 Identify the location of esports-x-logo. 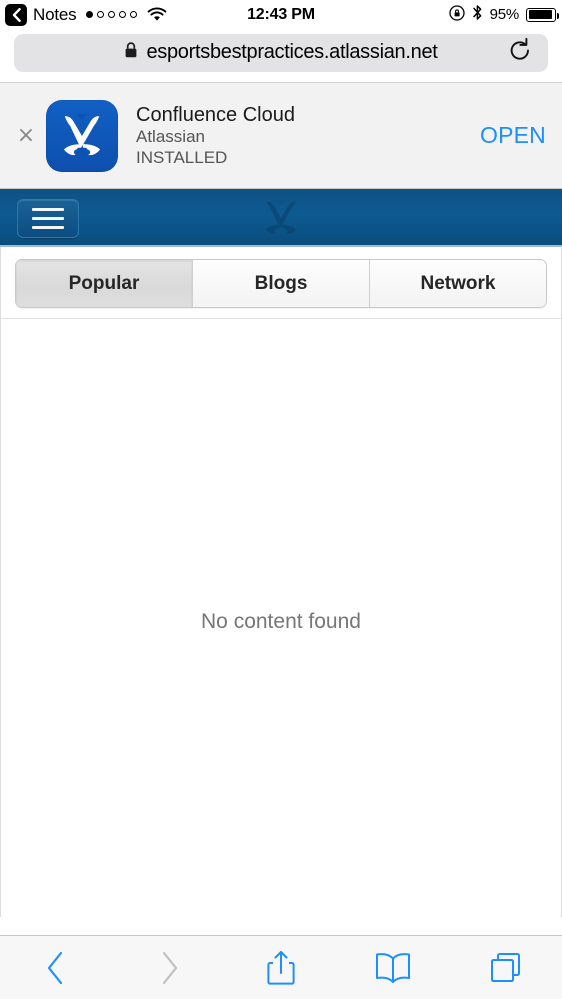
(281, 219).